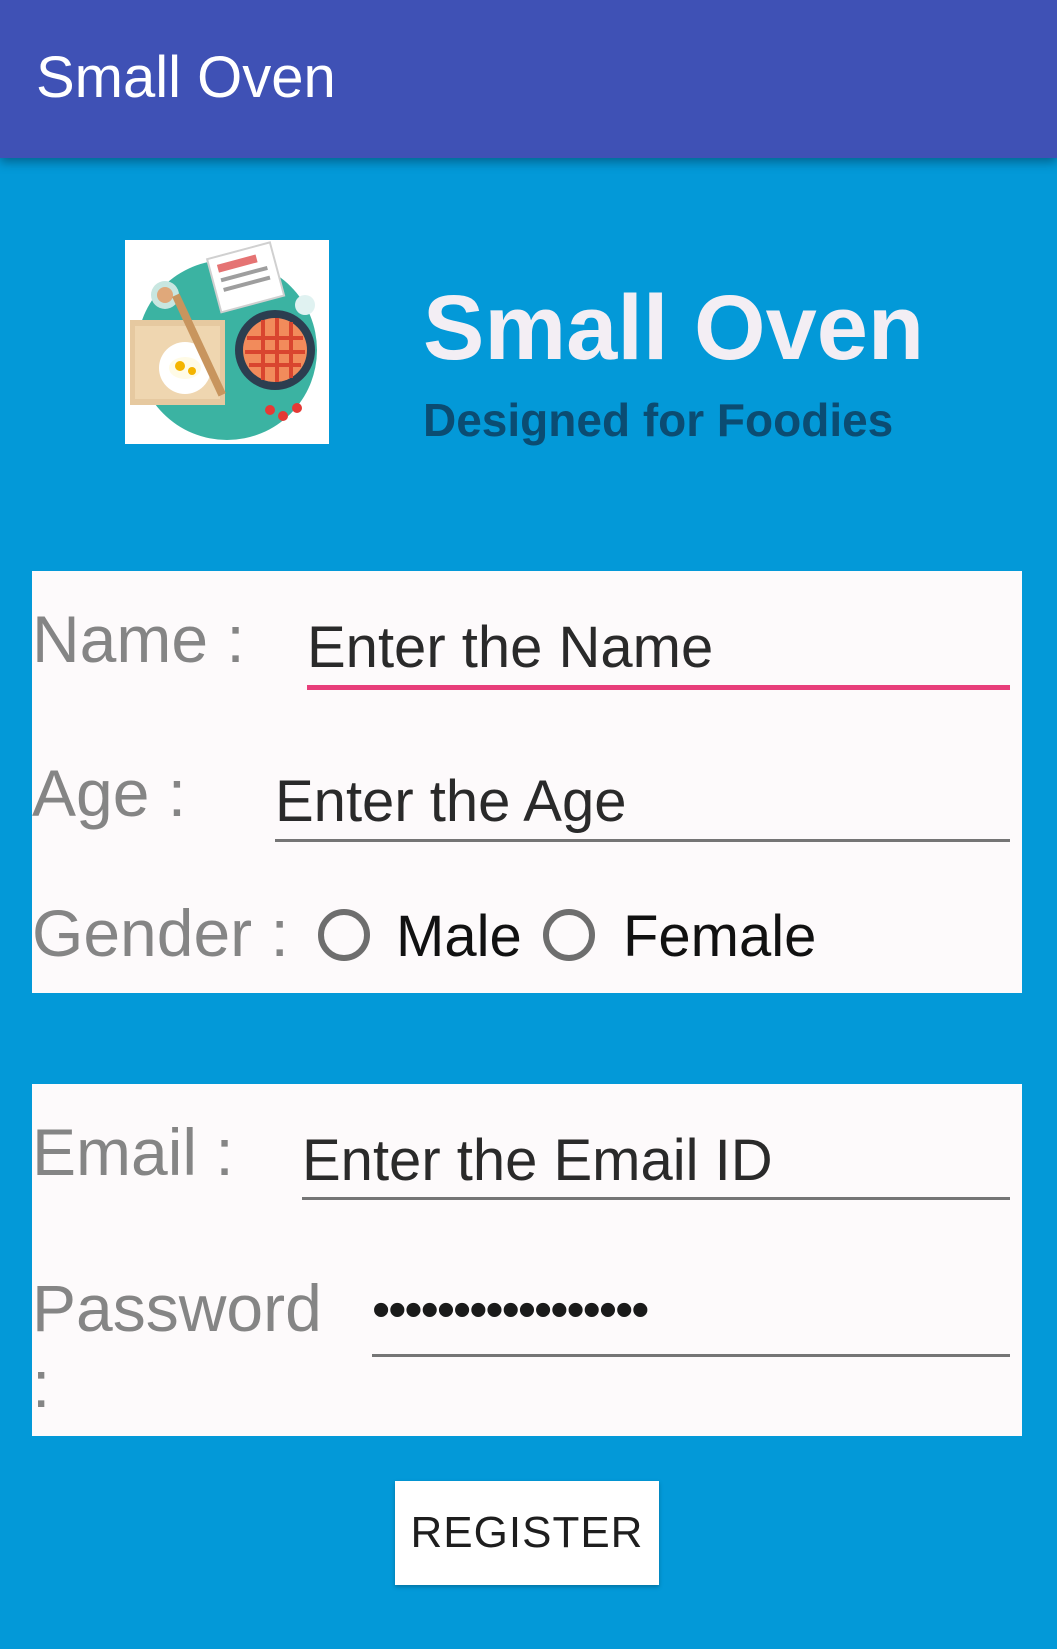  What do you see at coordinates (654, 1160) in the screenshot?
I see `email-input` at bounding box center [654, 1160].